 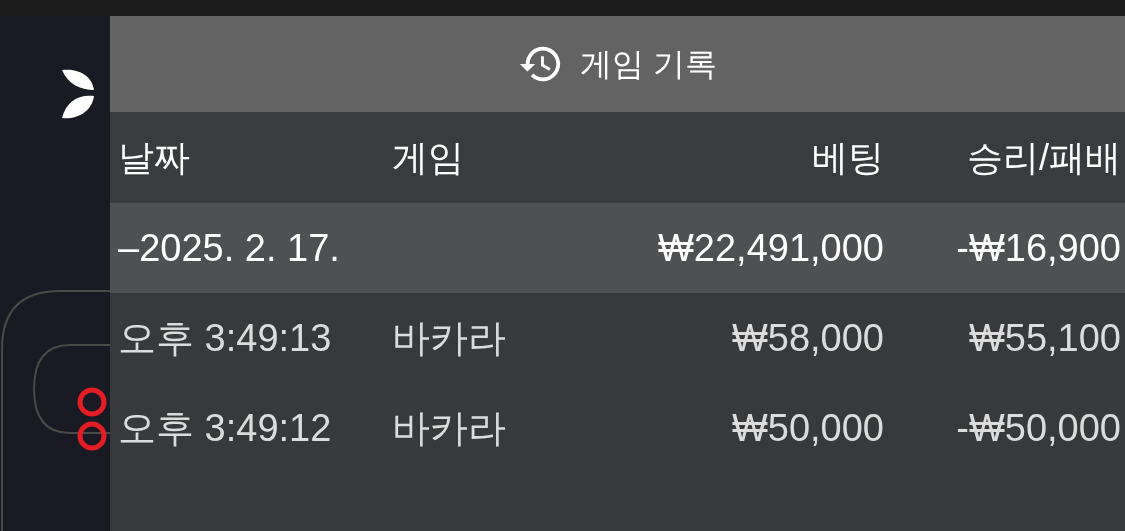 I want to click on table-cell-text: 오후 3:49:13, so click(x=225, y=338).